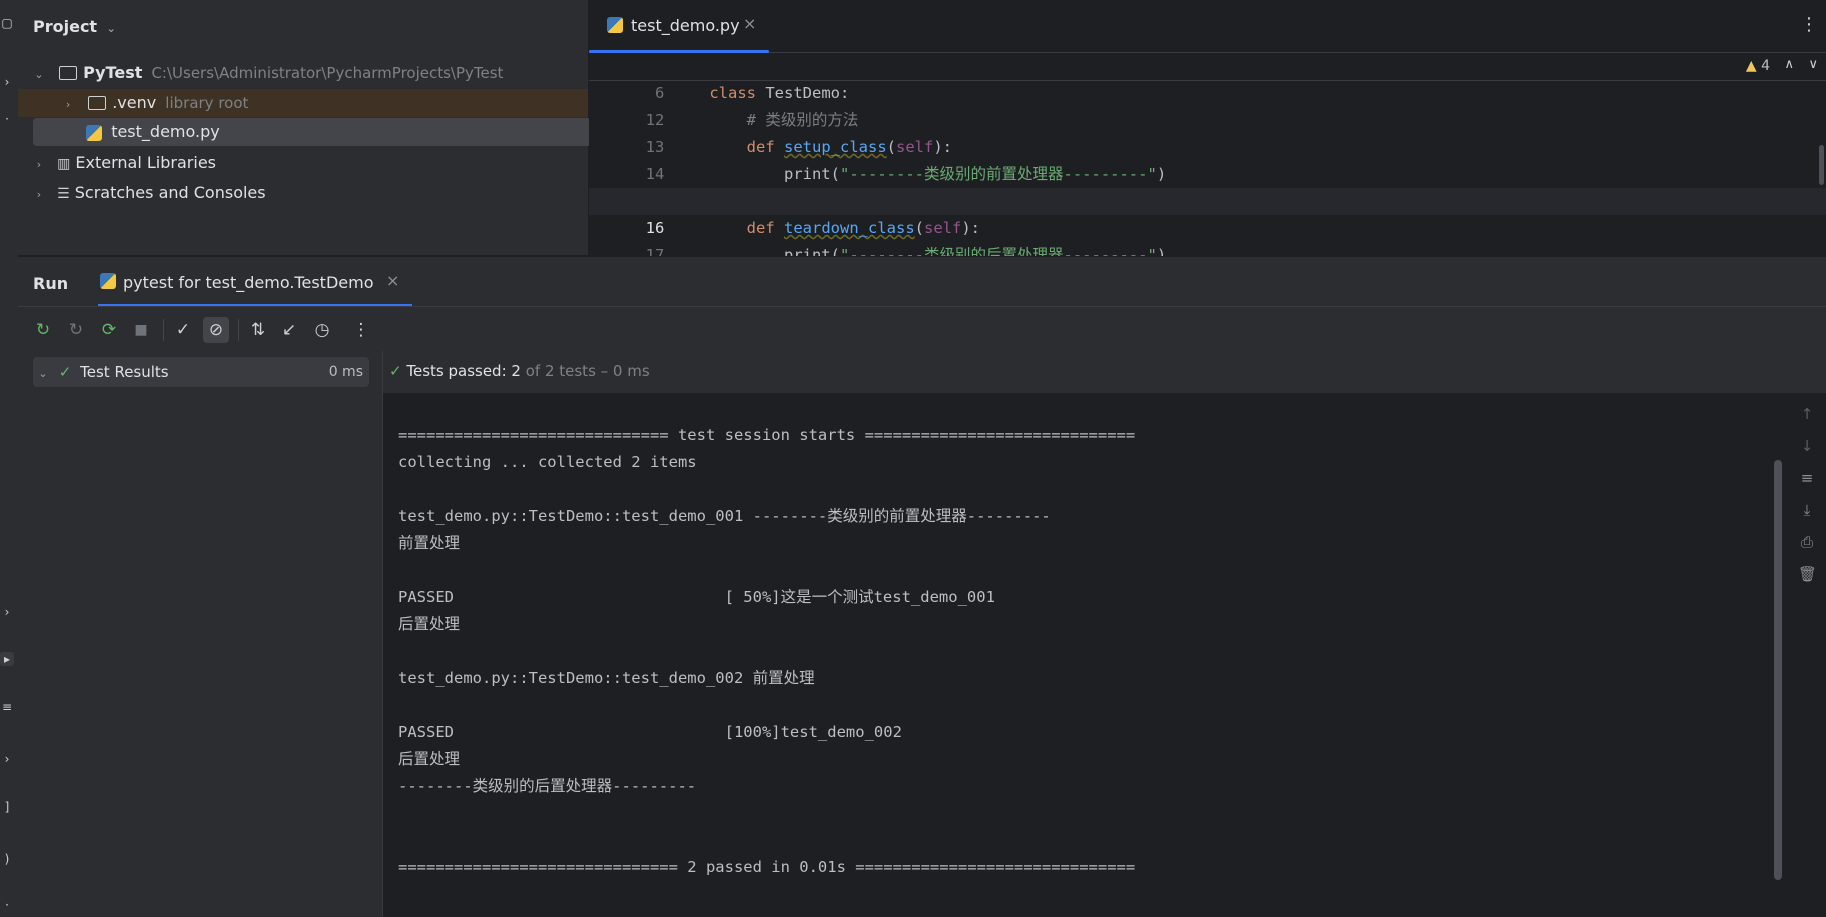 The height and width of the screenshot is (917, 1826). I want to click on test-status-line: ✓ Tests passed: 2 of 2 tests – 0 ms, so click(1104, 372).